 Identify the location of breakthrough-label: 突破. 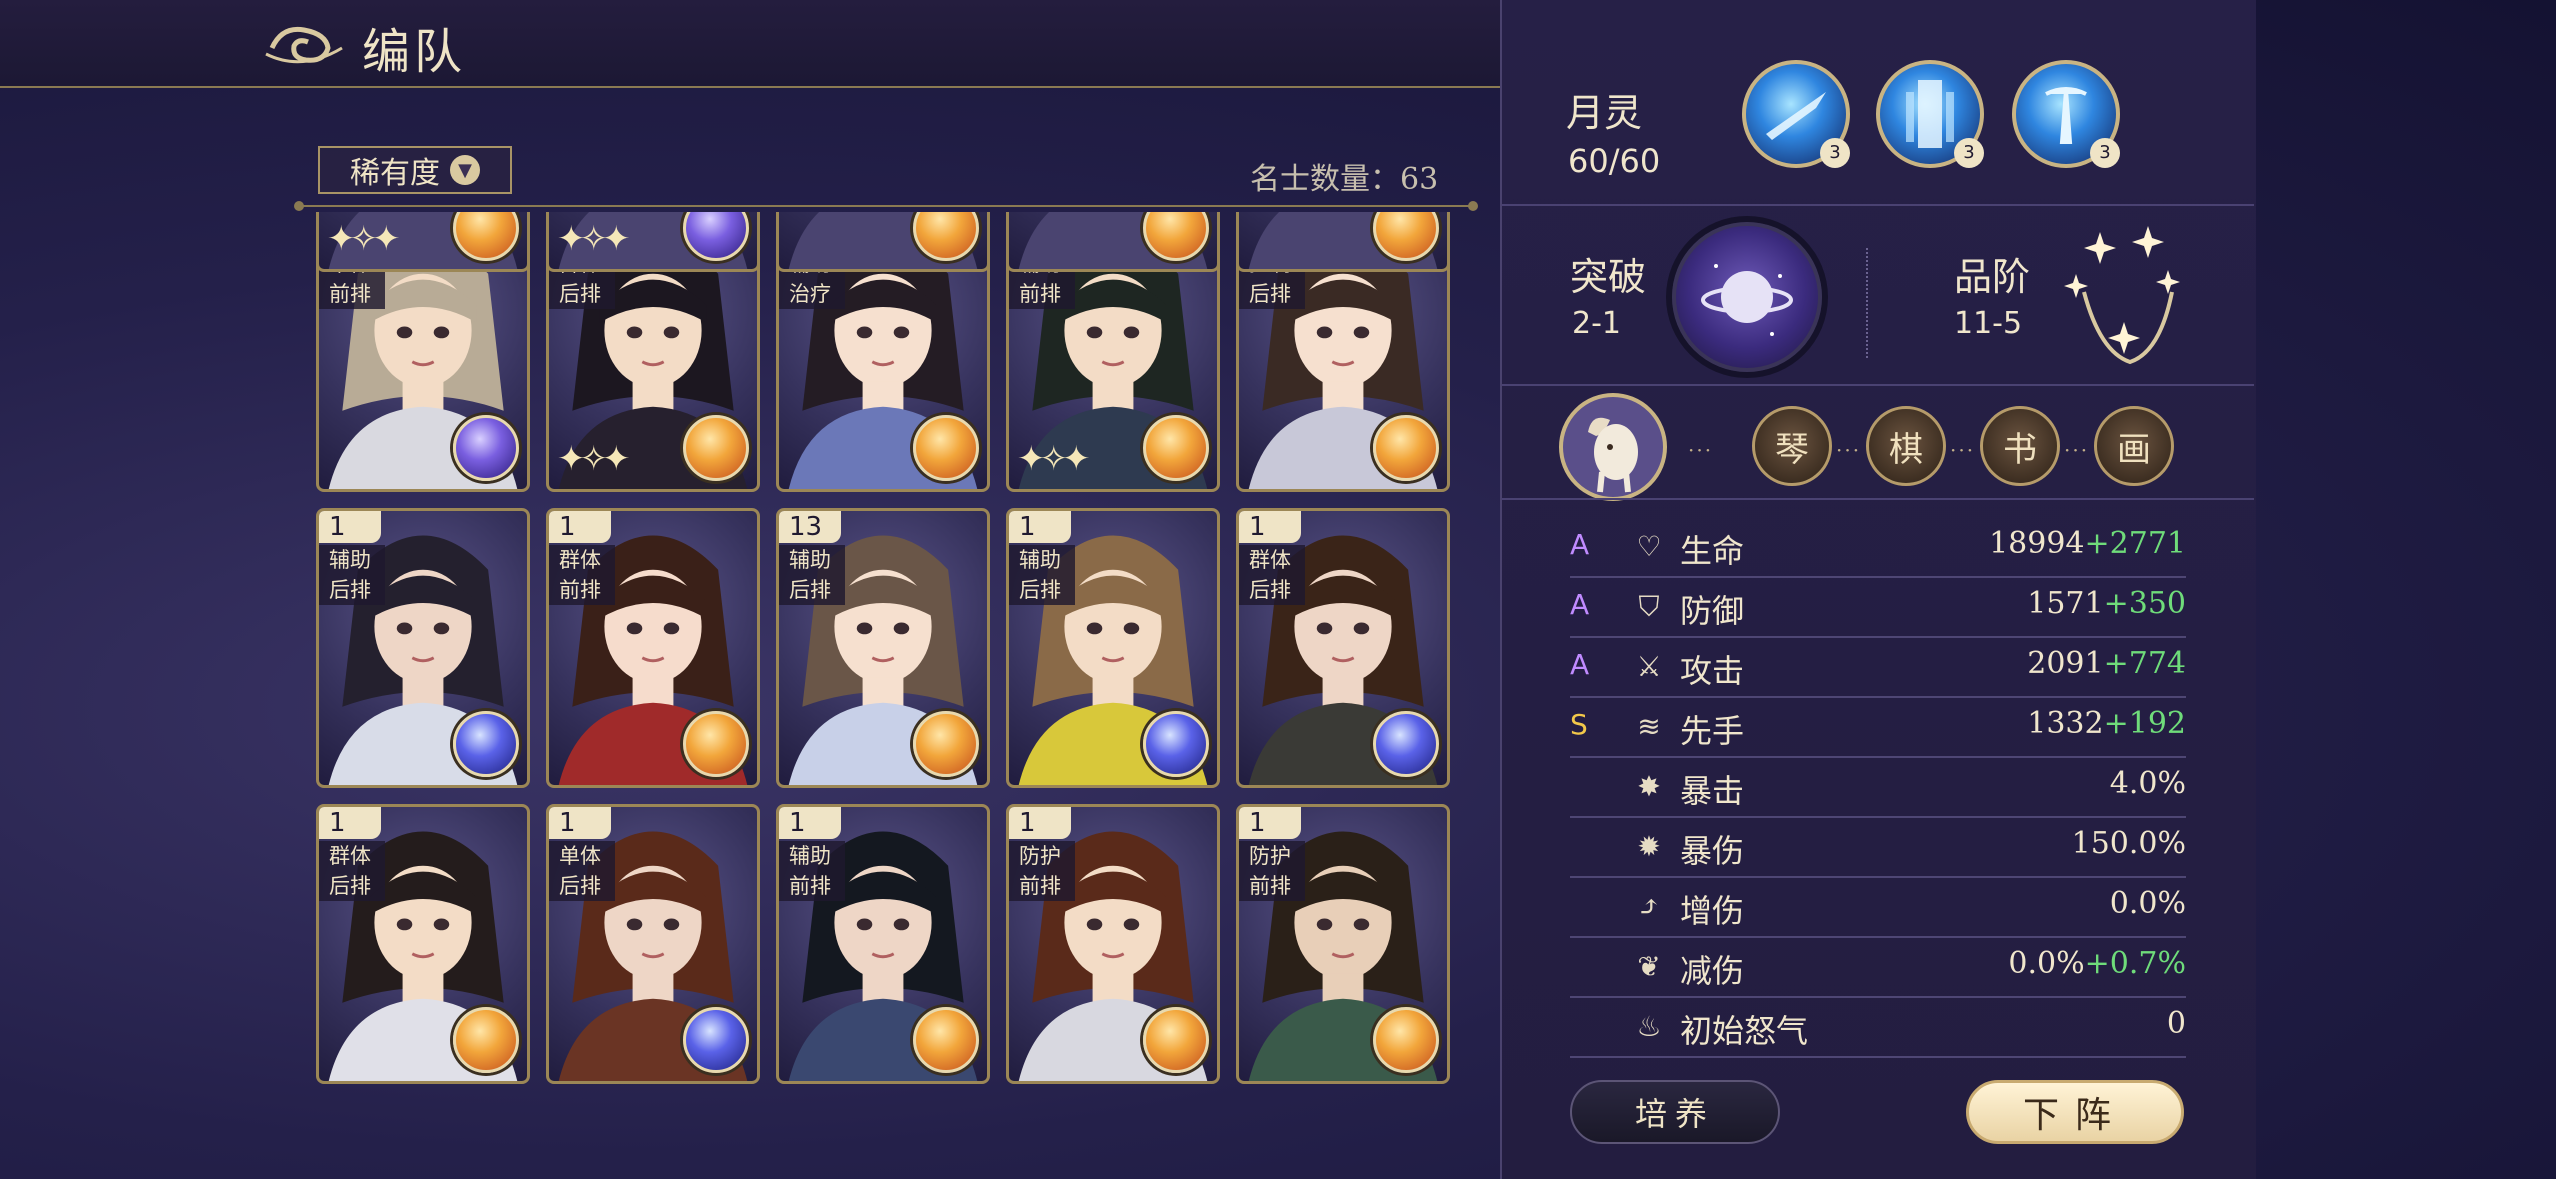
(1608, 277).